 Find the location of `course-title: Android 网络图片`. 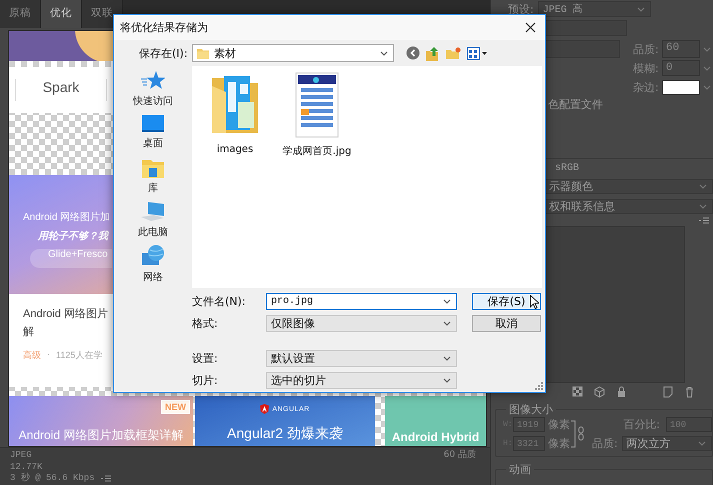

course-title: Android 网络图片 is located at coordinates (65, 314).